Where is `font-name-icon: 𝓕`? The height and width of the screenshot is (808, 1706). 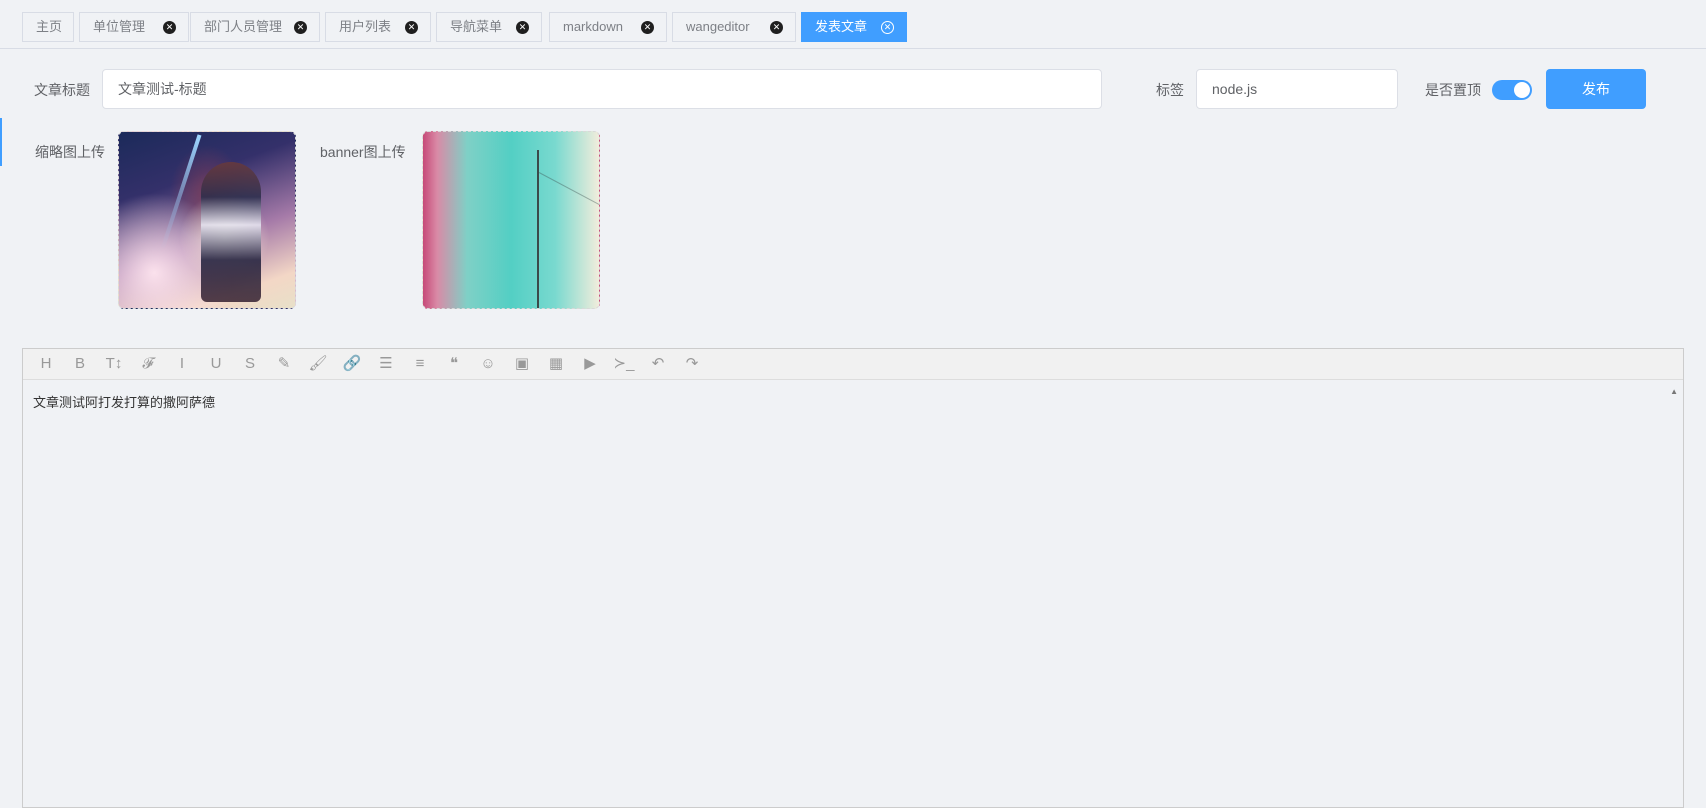 font-name-icon: 𝓕 is located at coordinates (148, 364).